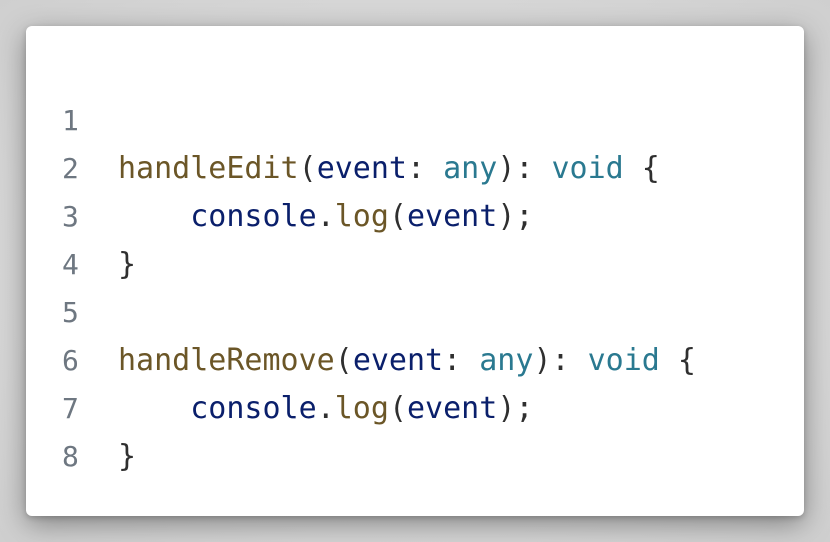 The width and height of the screenshot is (830, 542). I want to click on code-line: 1, so click(379, 121).